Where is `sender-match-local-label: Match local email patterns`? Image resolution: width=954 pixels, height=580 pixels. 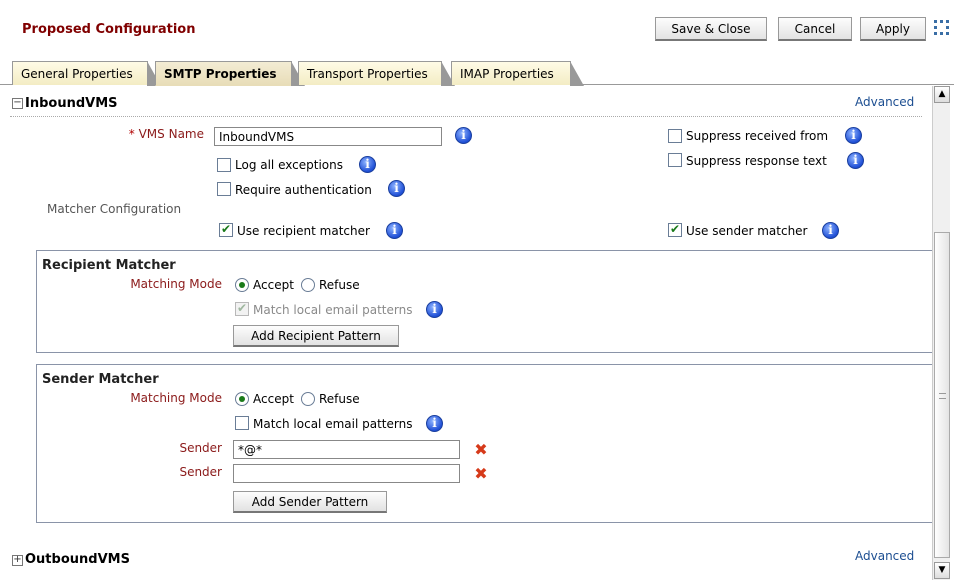 sender-match-local-label: Match local email patterns is located at coordinates (333, 424).